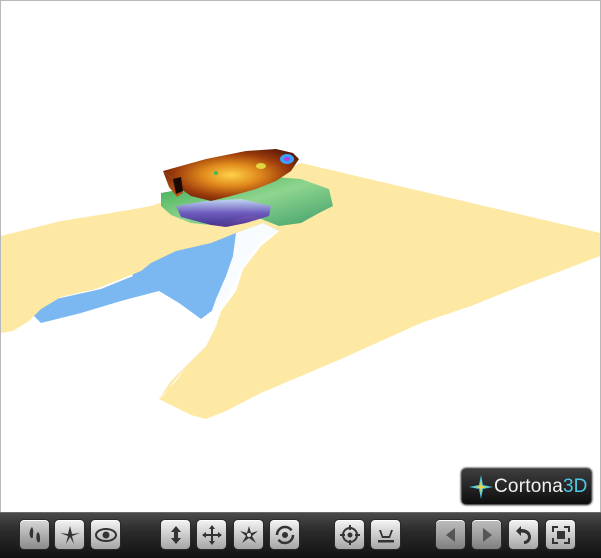 The image size is (601, 558). Describe the element at coordinates (216, 173) in the screenshot. I see `hotspot-green` at that location.